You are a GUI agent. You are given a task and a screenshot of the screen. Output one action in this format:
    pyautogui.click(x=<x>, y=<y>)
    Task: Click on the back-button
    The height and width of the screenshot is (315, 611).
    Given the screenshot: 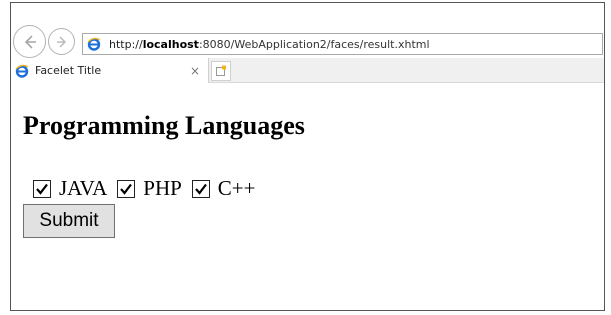 What is the action you would take?
    pyautogui.click(x=29, y=41)
    